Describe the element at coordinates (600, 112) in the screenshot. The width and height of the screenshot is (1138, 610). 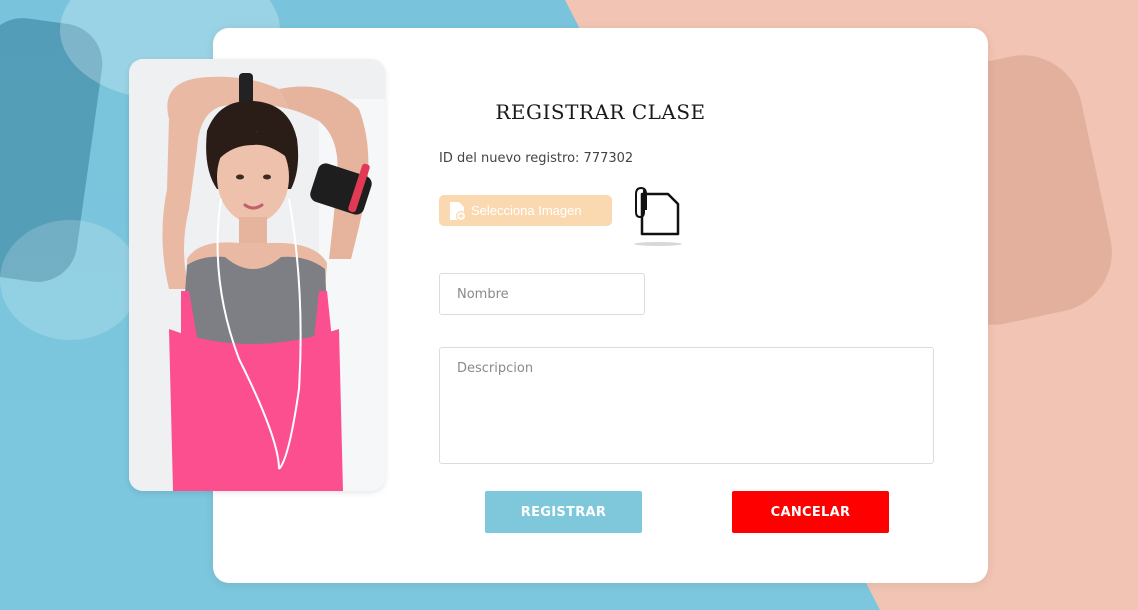
I see `page-title: REGISTRAR CLASE` at that location.